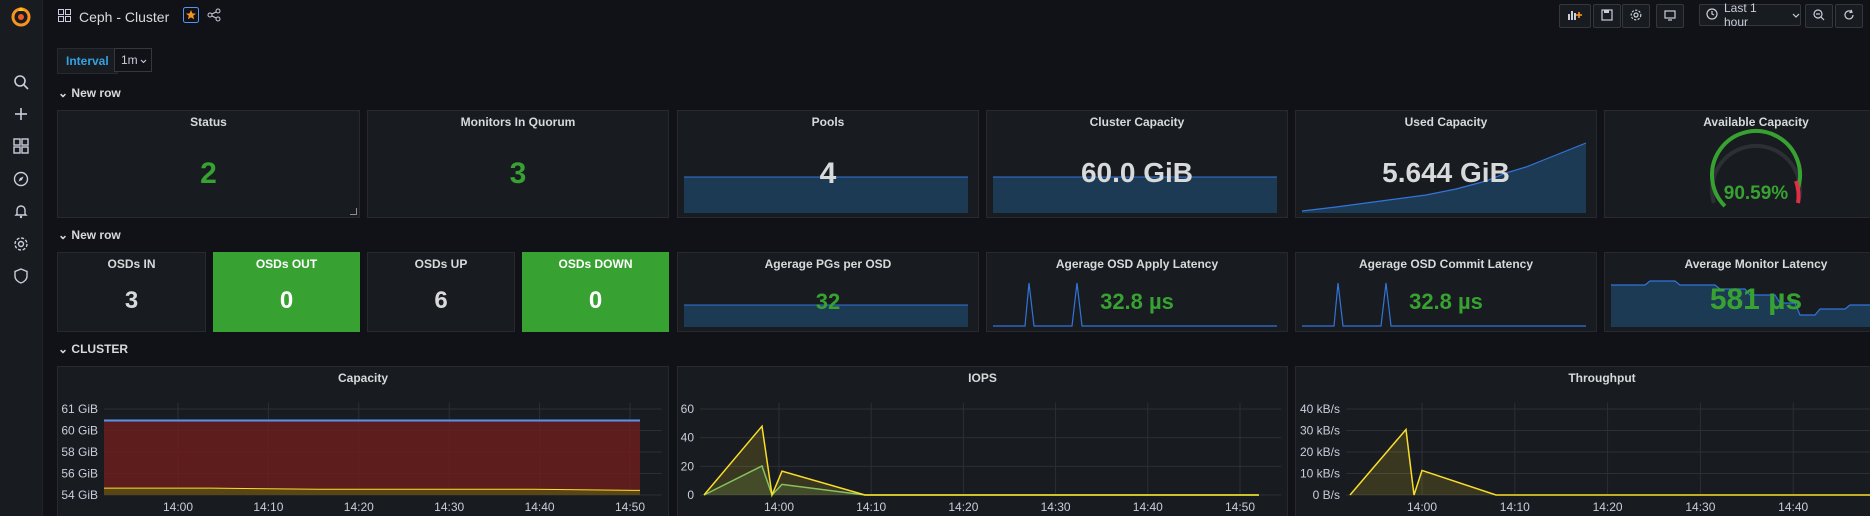 This screenshot has height=516, width=1870. I want to click on stat-value: 0, so click(595, 300).